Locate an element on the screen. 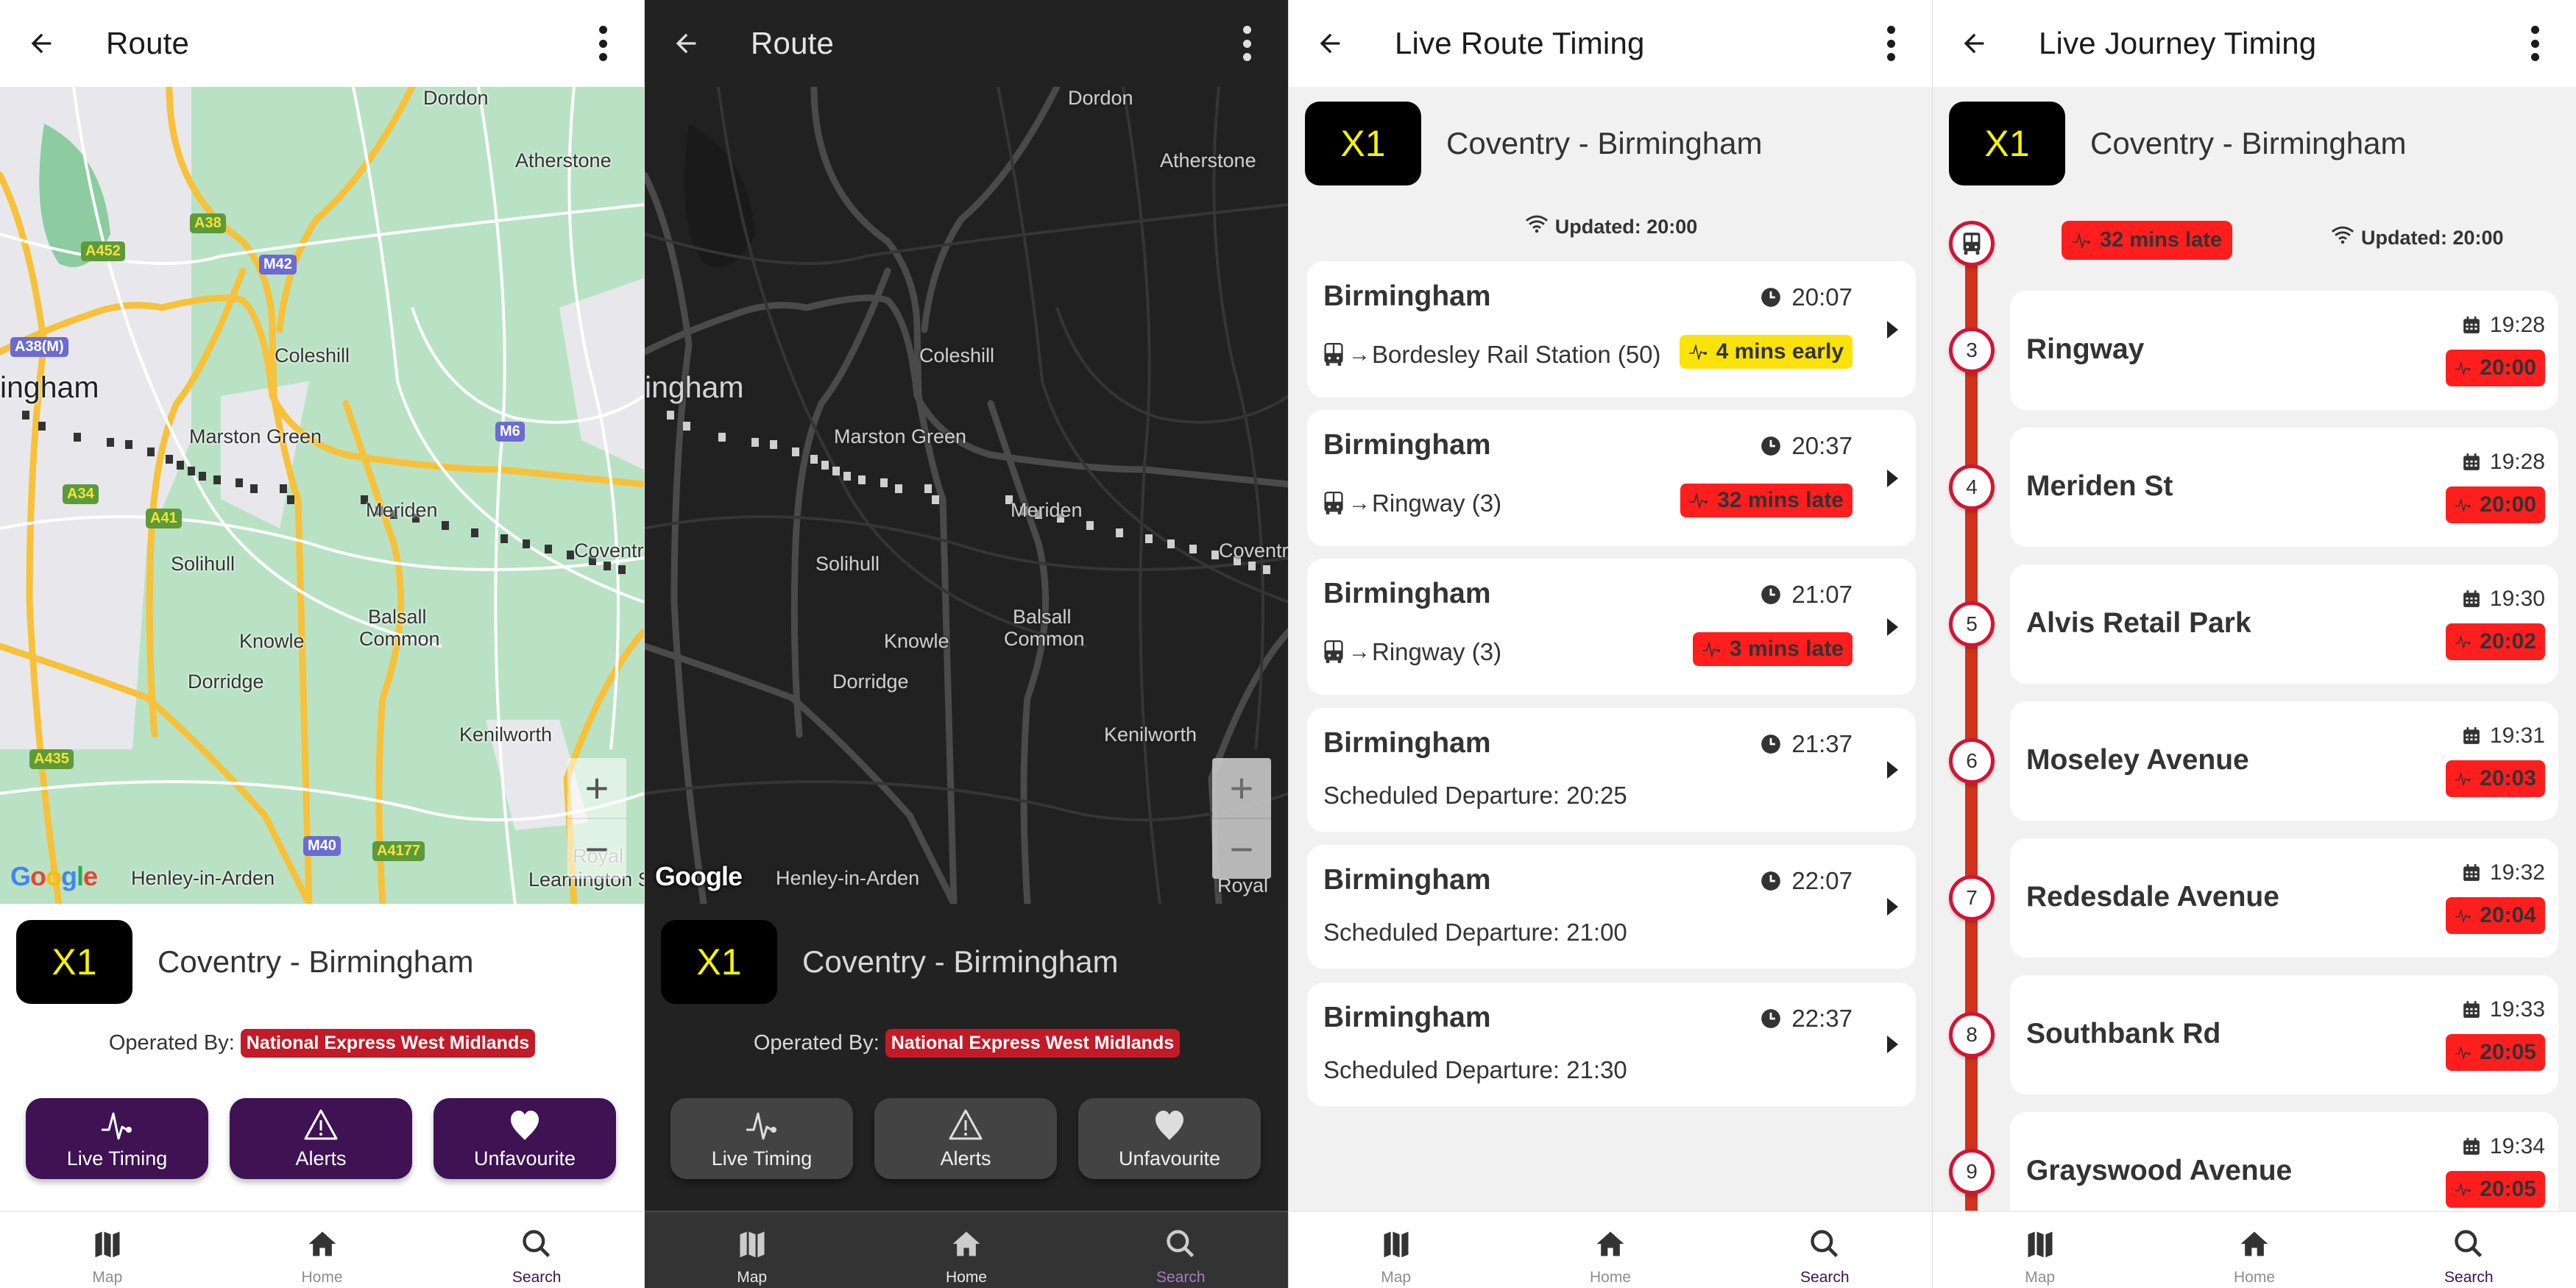  stop-sequence-node: 7 is located at coordinates (1972, 898).